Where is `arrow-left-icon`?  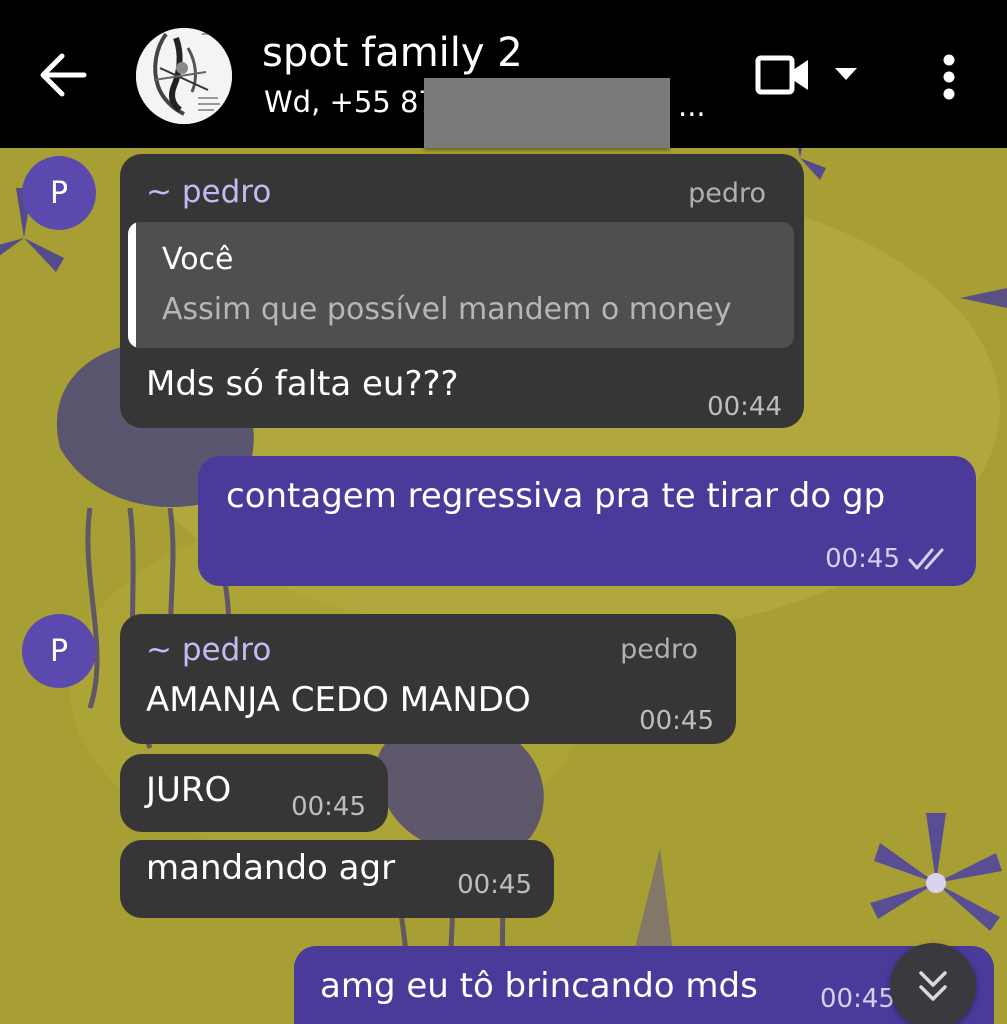
arrow-left-icon is located at coordinates (63, 75).